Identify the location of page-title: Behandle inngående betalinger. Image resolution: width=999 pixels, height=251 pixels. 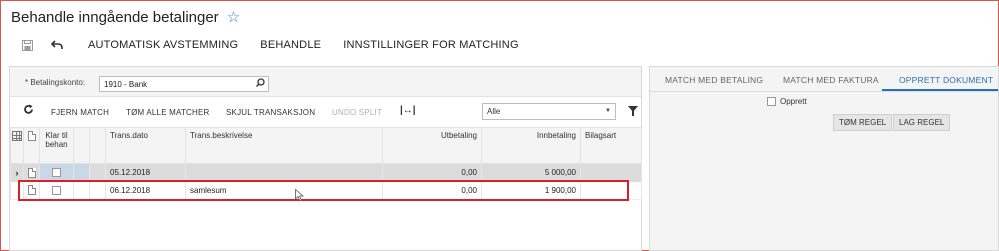
(115, 17).